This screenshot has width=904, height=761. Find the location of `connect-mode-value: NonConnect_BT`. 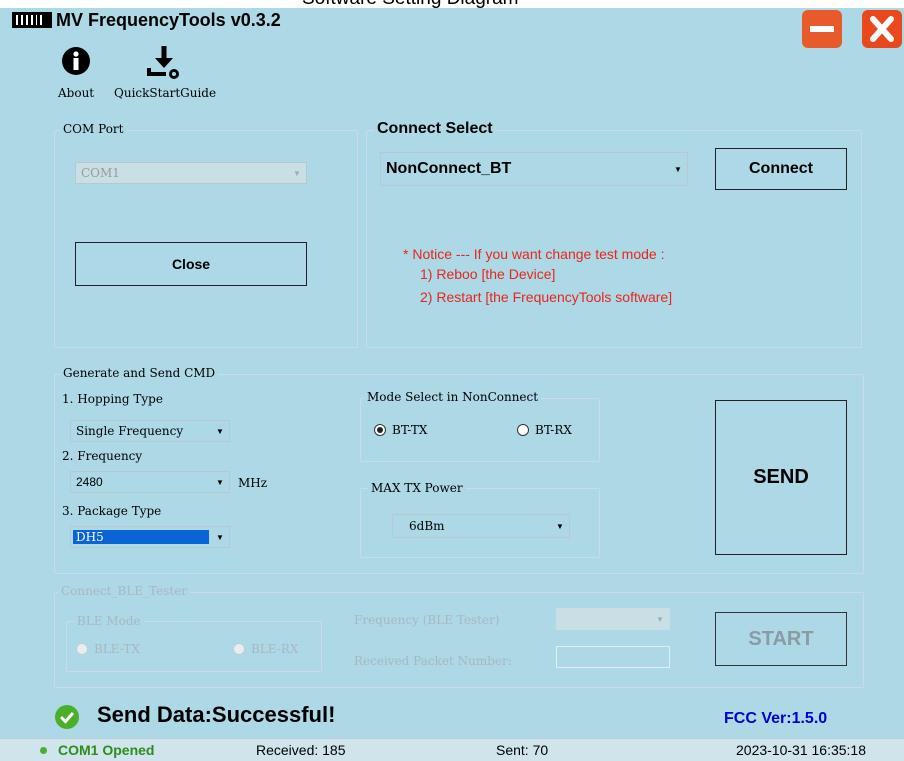

connect-mode-value: NonConnect_BT is located at coordinates (449, 168).